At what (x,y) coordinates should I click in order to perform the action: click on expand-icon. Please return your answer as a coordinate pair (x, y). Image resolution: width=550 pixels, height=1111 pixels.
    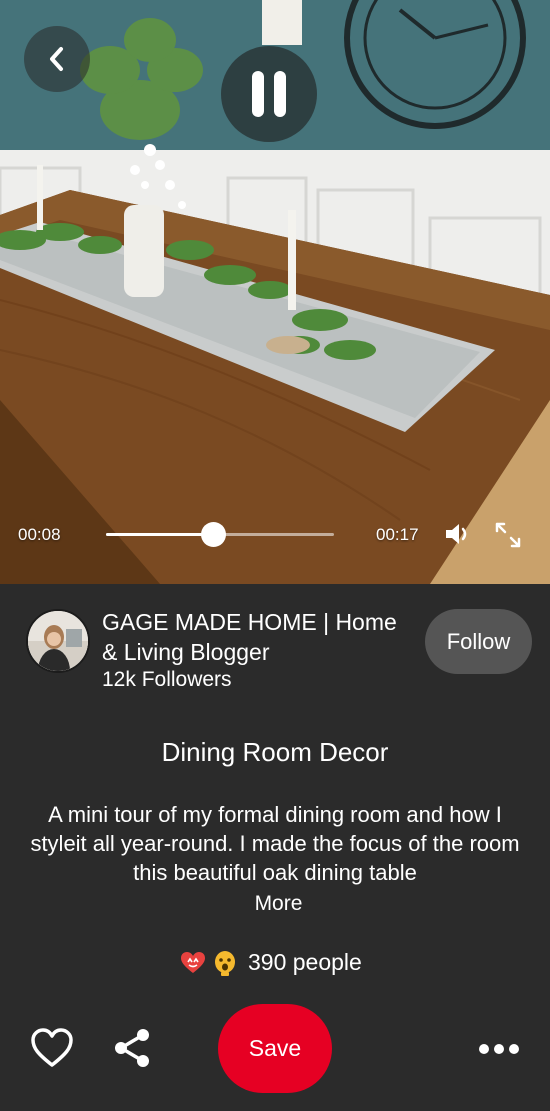
    Looking at the image, I should click on (508, 535).